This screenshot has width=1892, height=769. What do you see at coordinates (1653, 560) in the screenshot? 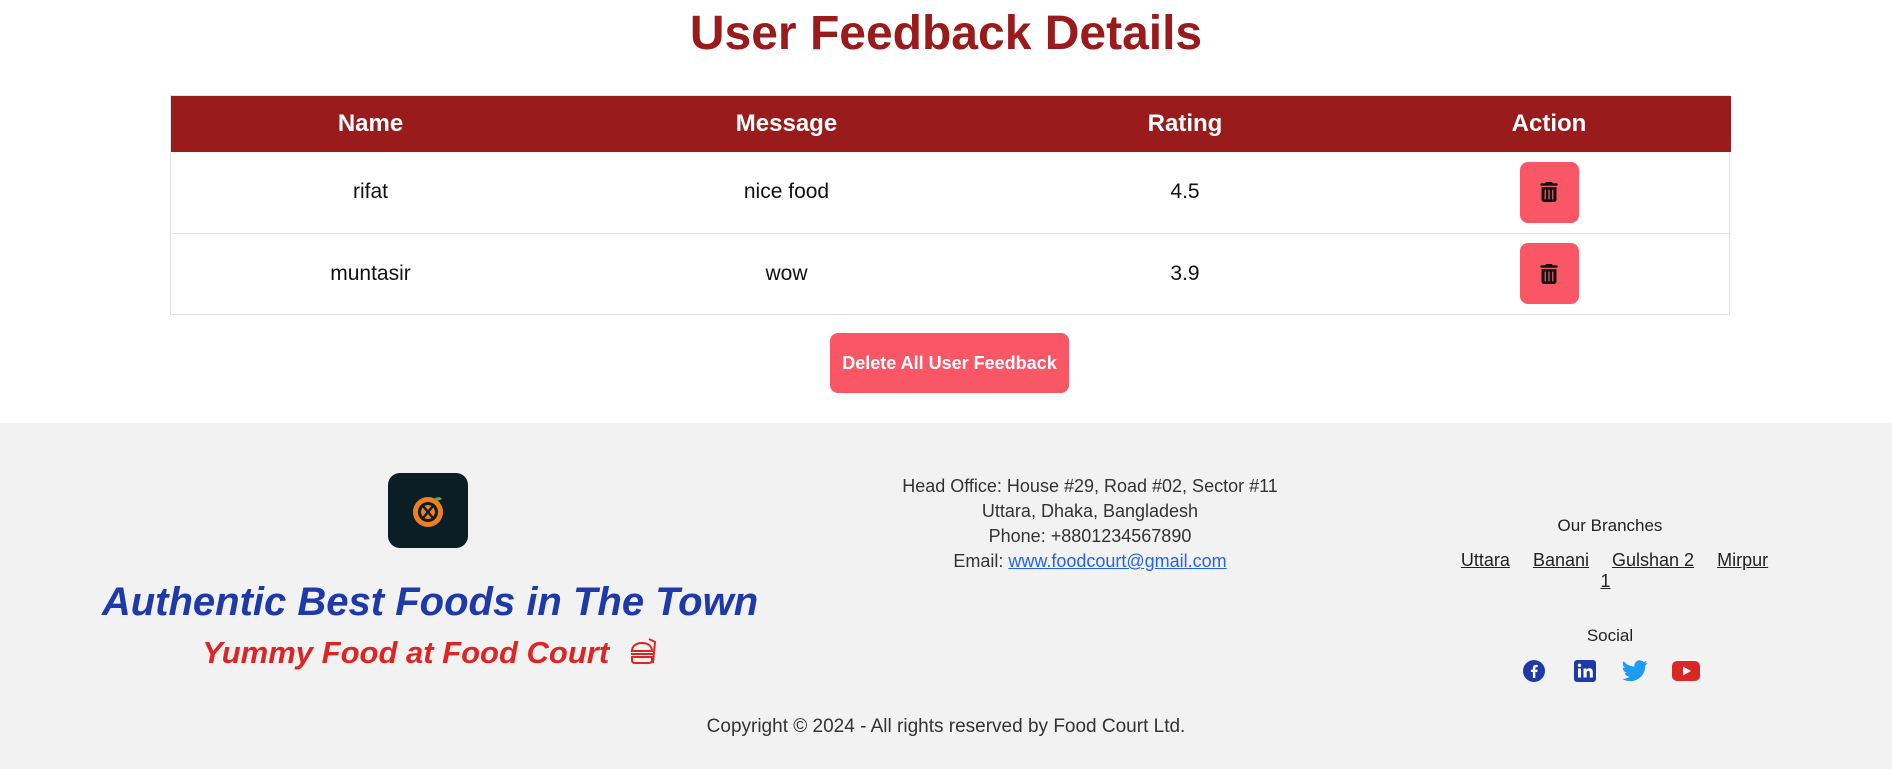
I see `branch-link-gulshan-2: Gulshan 2` at bounding box center [1653, 560].